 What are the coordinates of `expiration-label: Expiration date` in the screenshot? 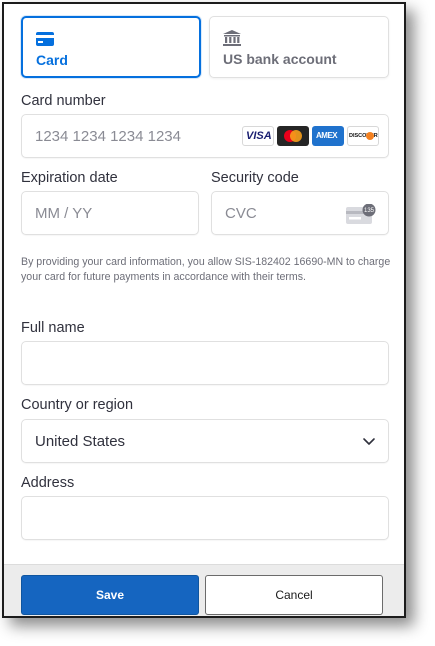 It's located at (69, 178).